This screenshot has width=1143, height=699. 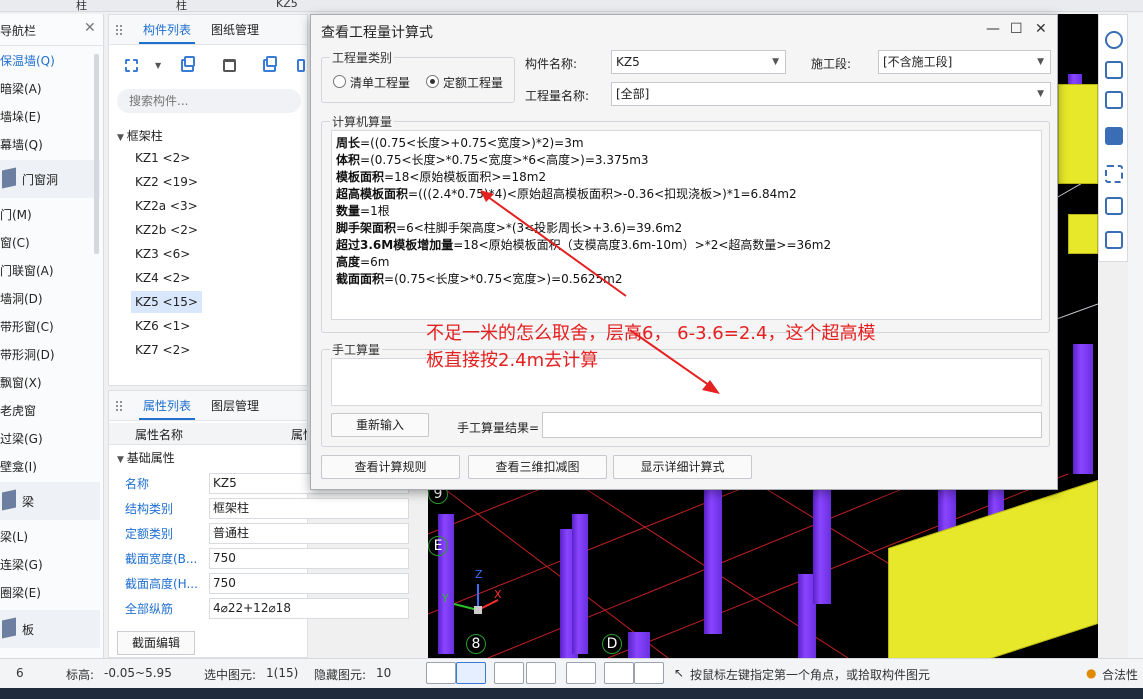 What do you see at coordinates (479, 574) in the screenshot?
I see `axis-z-label: Z` at bounding box center [479, 574].